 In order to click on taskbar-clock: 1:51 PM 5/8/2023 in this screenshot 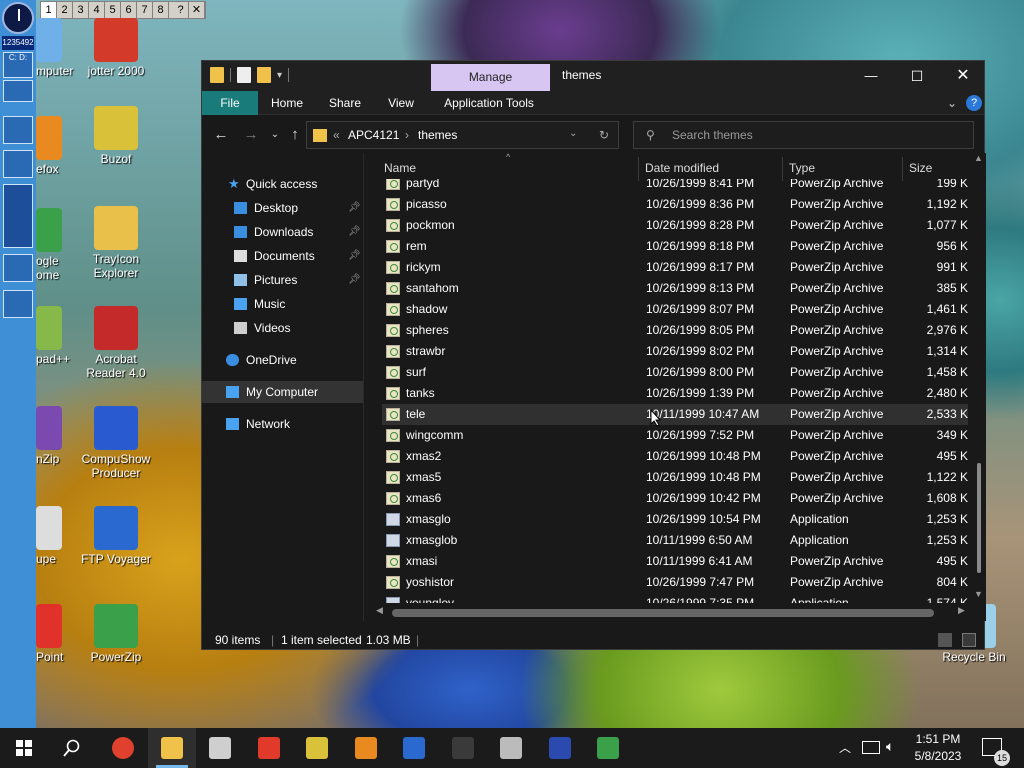, I will do `click(938, 748)`.